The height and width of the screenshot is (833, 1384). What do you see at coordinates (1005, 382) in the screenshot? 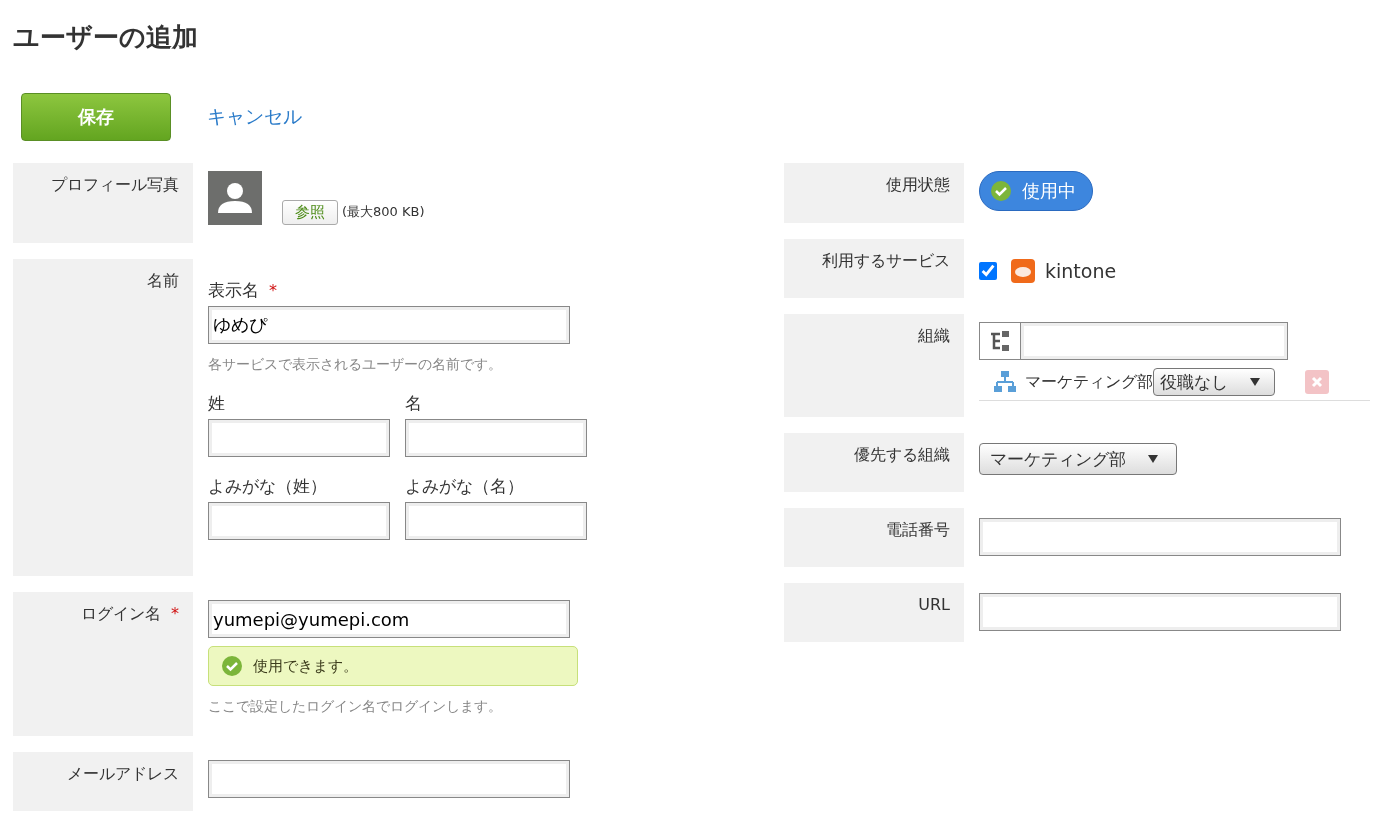
I see `organization-icon` at bounding box center [1005, 382].